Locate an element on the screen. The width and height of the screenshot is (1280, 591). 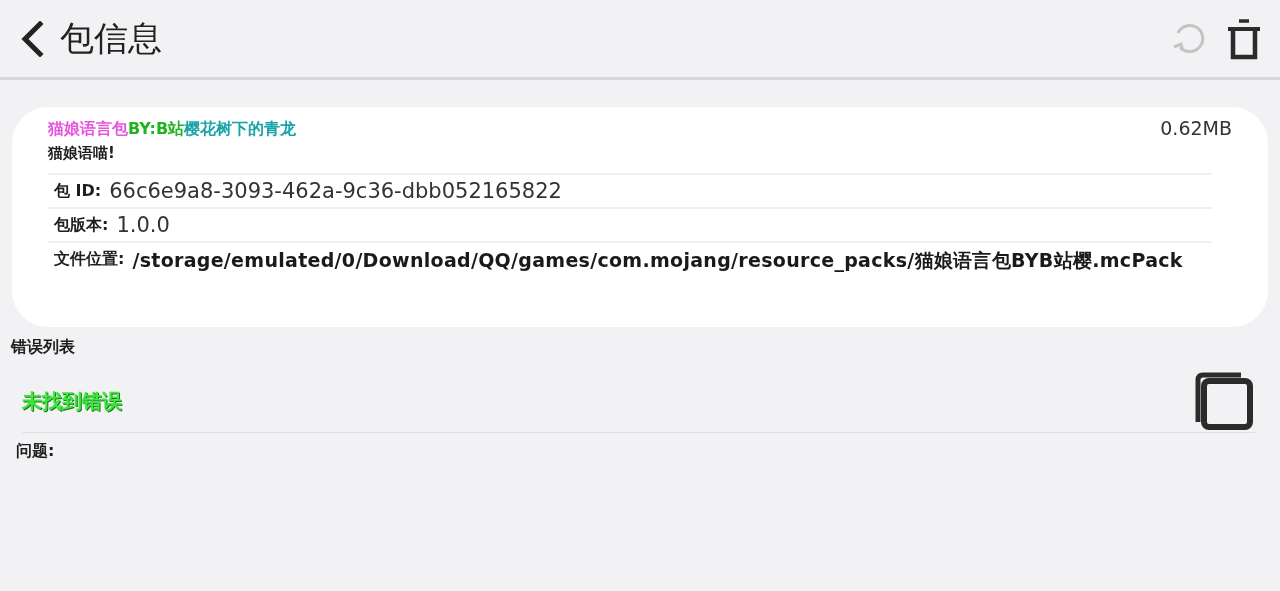
pack-description: 猫娘语喵! is located at coordinates (630, 159).